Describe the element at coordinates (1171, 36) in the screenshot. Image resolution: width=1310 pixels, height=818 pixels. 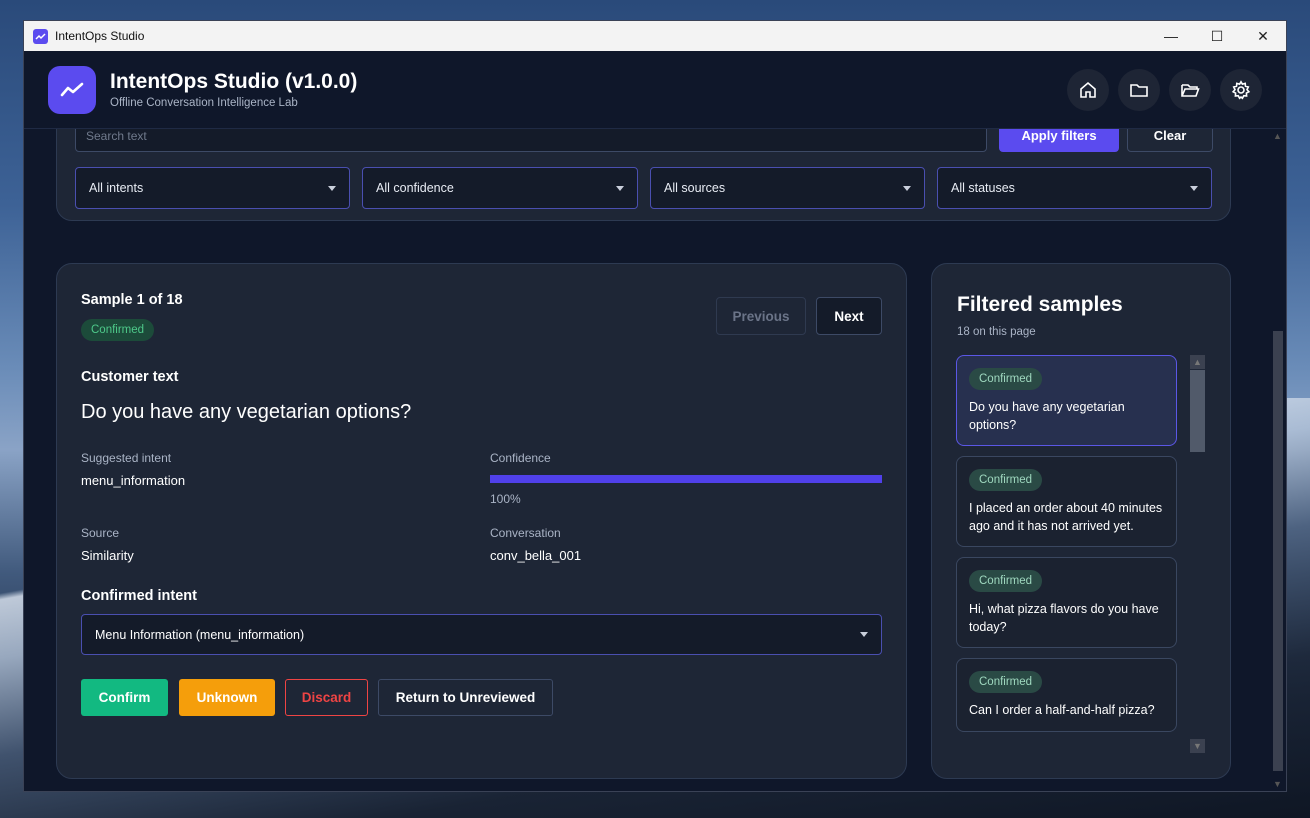
I see `minimize-button: —` at that location.